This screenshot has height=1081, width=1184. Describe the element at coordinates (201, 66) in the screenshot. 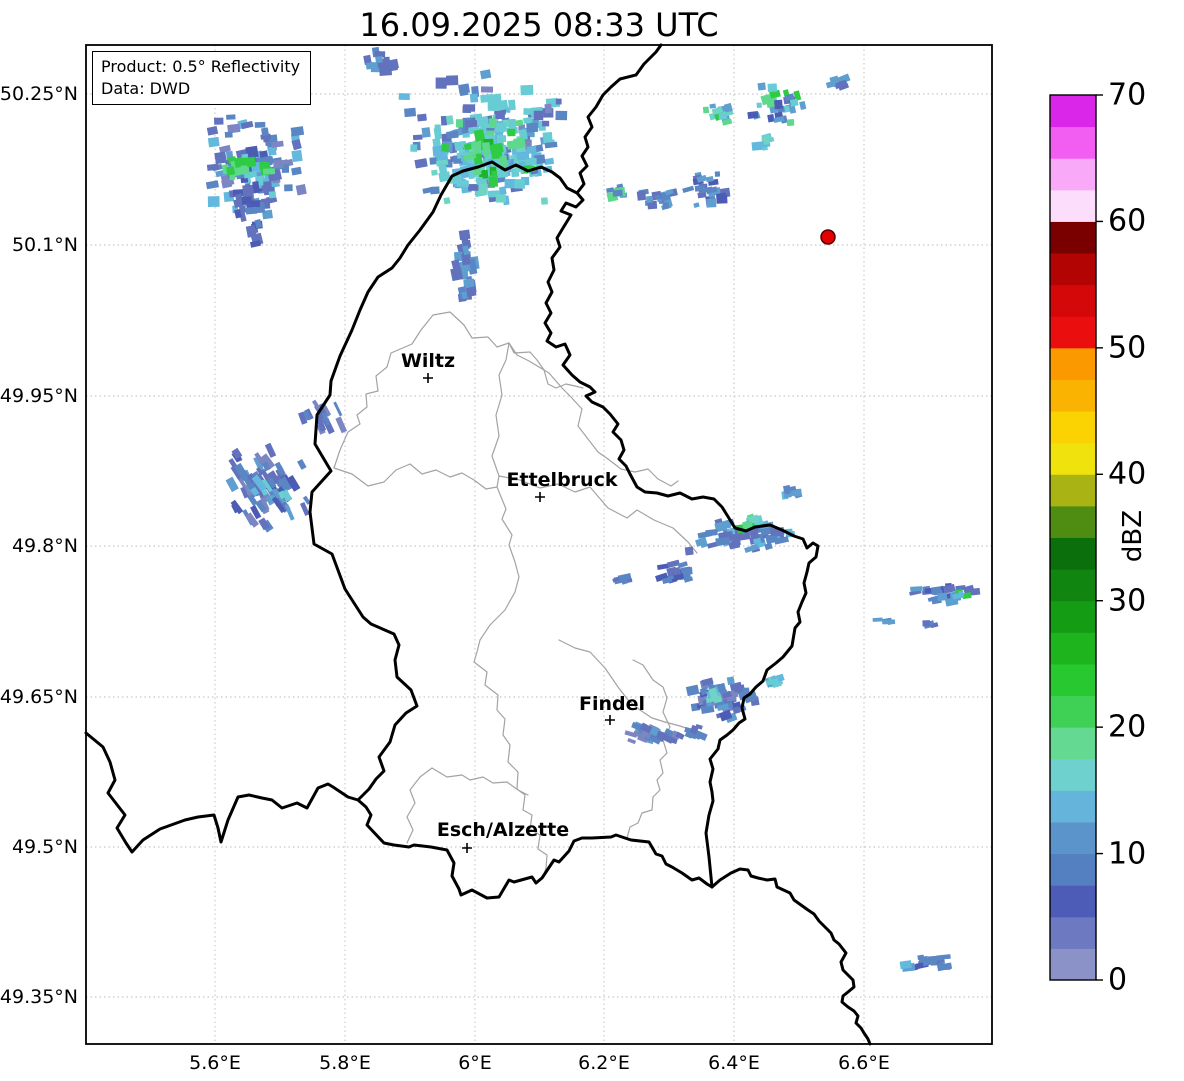

I see `legend-product-line: Product: 0.5° Reflectivity` at that location.